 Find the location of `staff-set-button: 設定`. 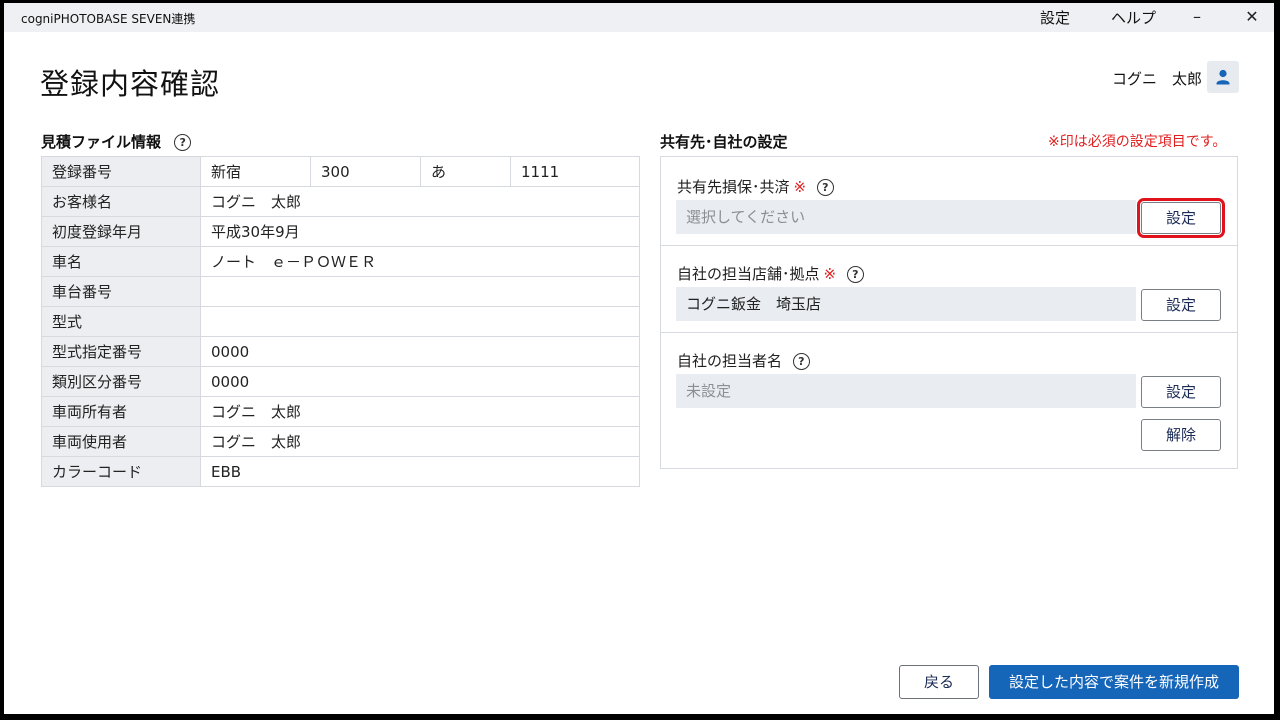

staff-set-button: 設定 is located at coordinates (1181, 392).